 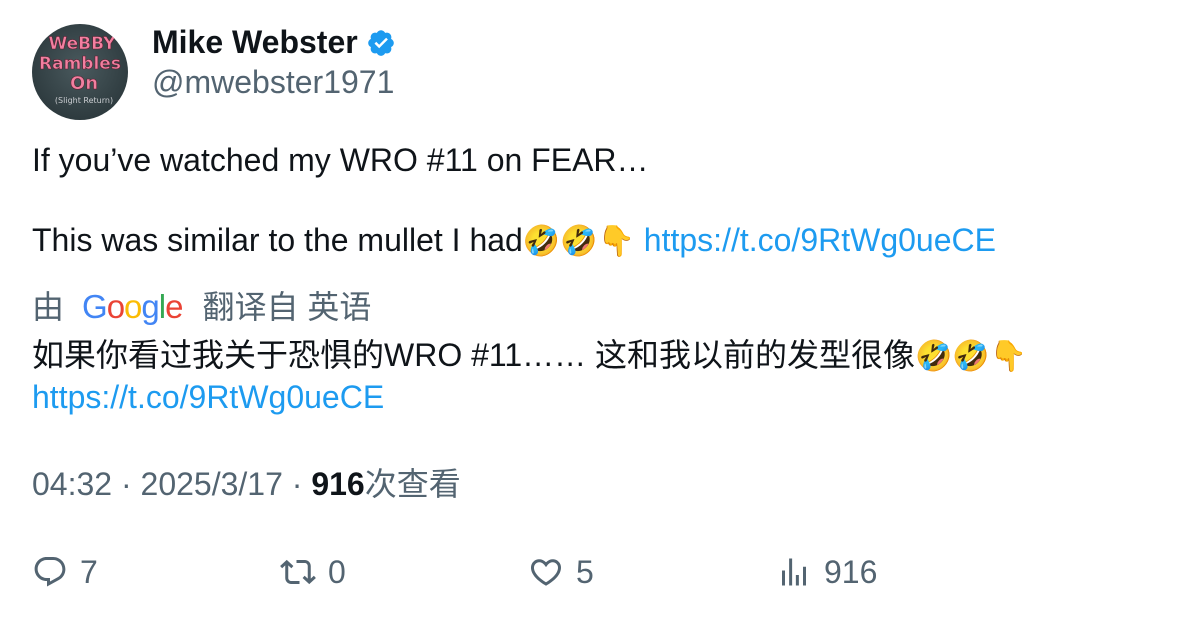 I want to click on like-count: 5, so click(x=585, y=572).